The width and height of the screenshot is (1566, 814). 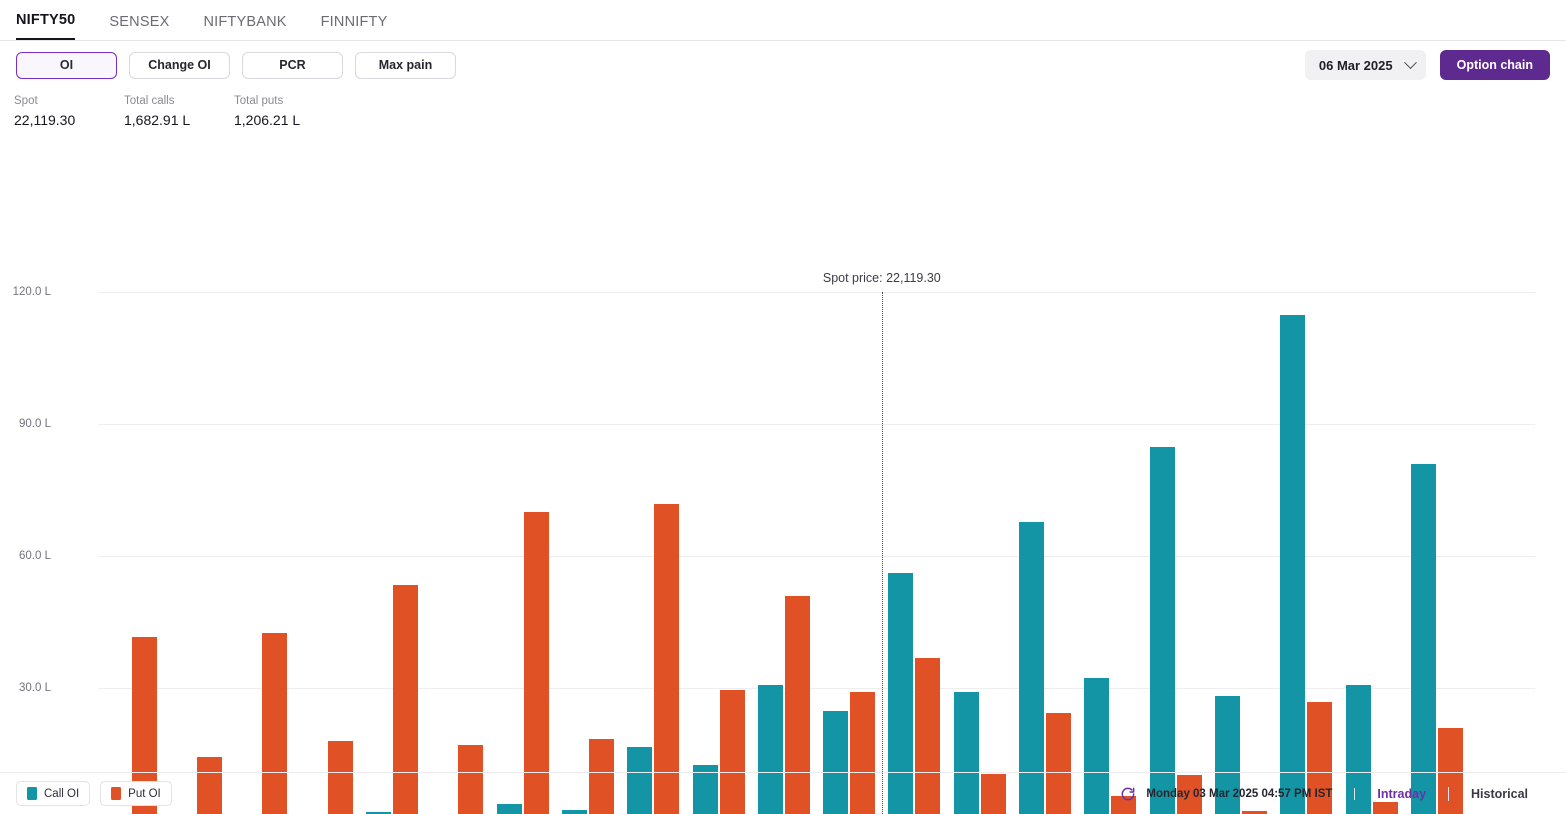 What do you see at coordinates (1128, 794) in the screenshot?
I see `refresh-icon` at bounding box center [1128, 794].